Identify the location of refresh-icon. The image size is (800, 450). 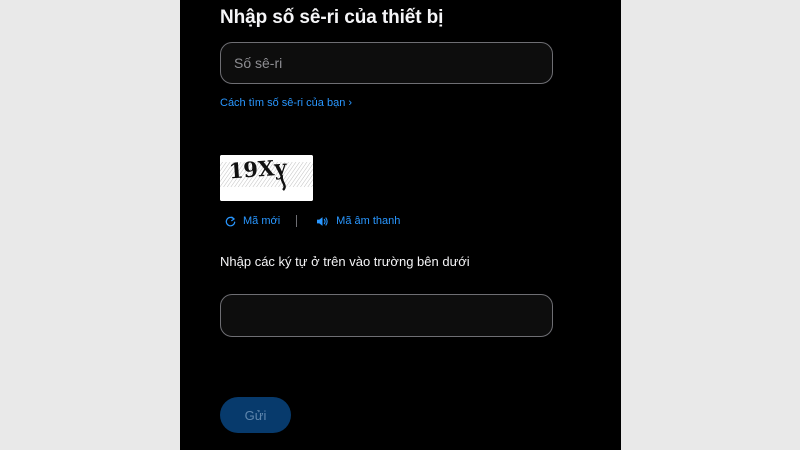
(230, 221).